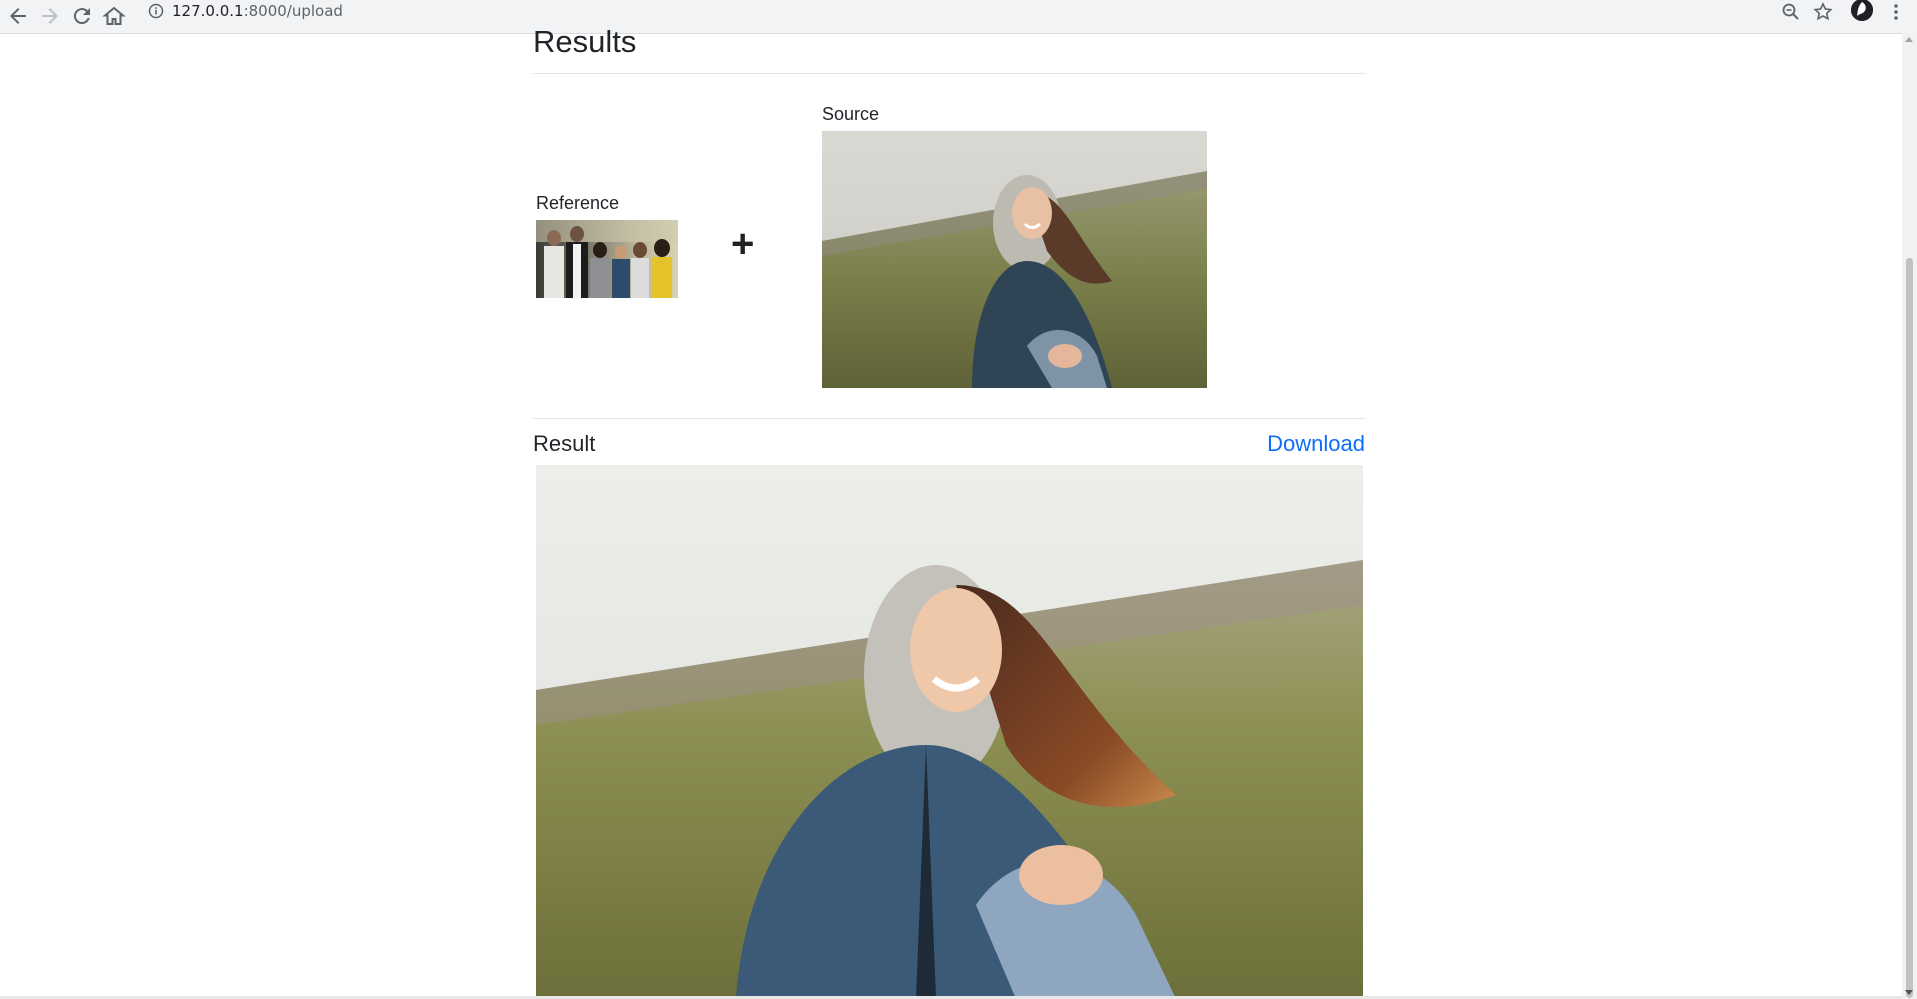  What do you see at coordinates (82, 16) in the screenshot?
I see `reload-icon` at bounding box center [82, 16].